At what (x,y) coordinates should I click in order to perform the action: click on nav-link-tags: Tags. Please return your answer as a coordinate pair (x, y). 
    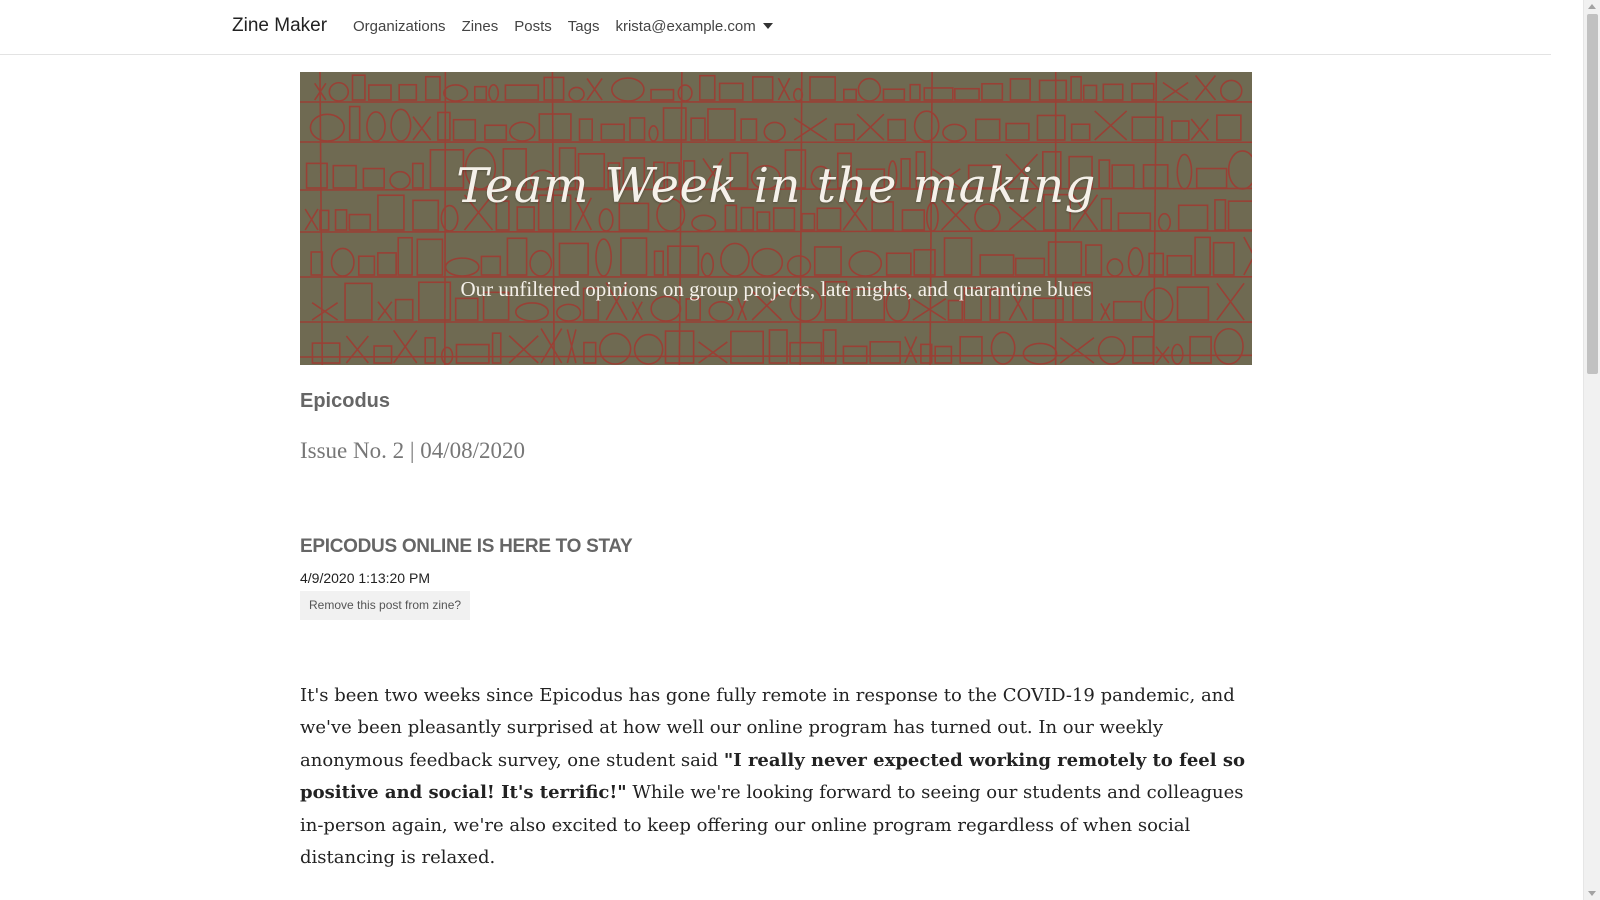
    Looking at the image, I should click on (584, 26).